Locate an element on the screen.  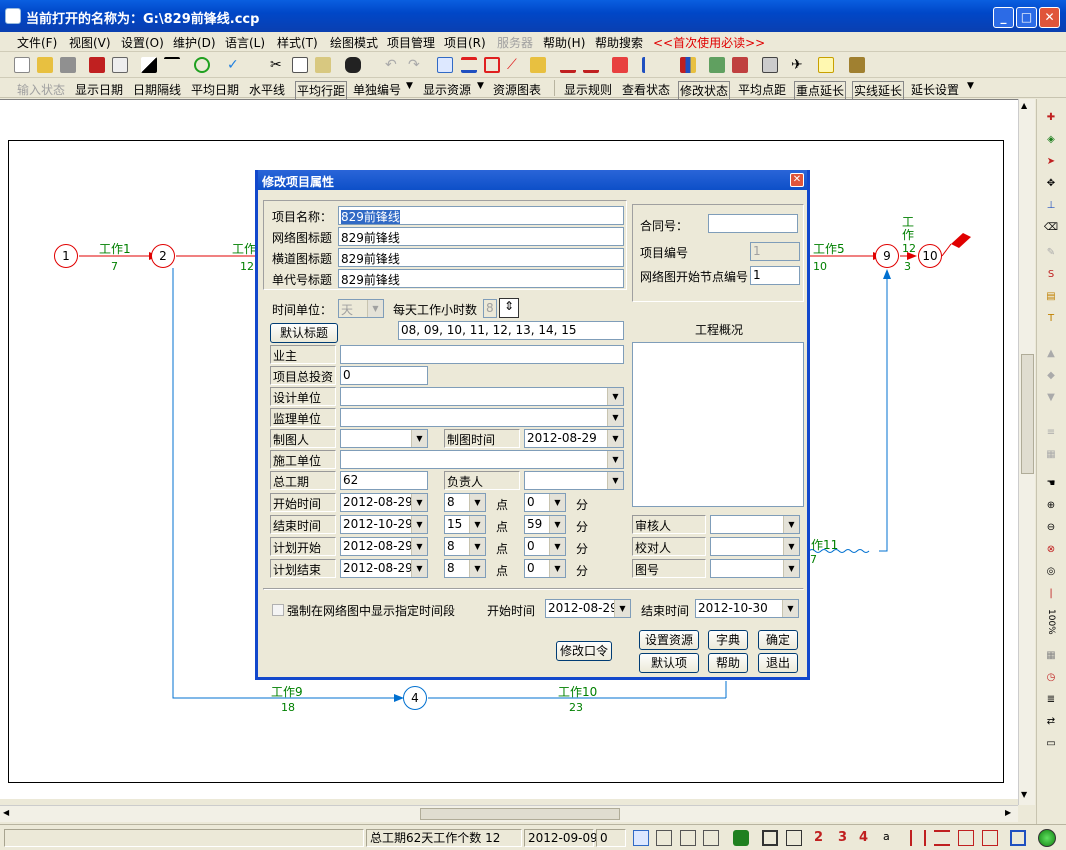
solid-extend-button: 实线延长 is located at coordinates (878, 90).